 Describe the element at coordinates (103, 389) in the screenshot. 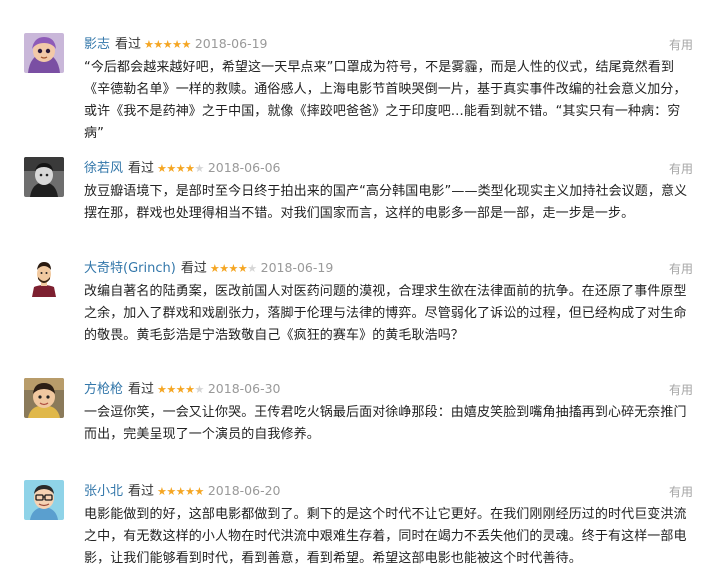

I see `username-link: 方枪枪` at that location.